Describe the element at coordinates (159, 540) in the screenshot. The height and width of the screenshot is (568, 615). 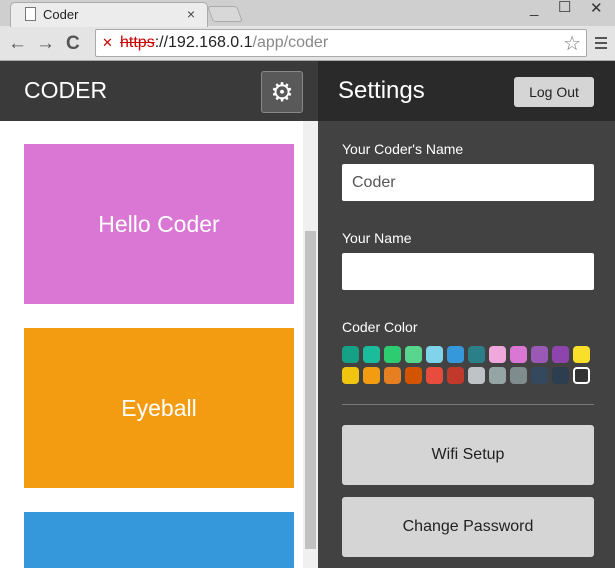
I see `app-card` at that location.